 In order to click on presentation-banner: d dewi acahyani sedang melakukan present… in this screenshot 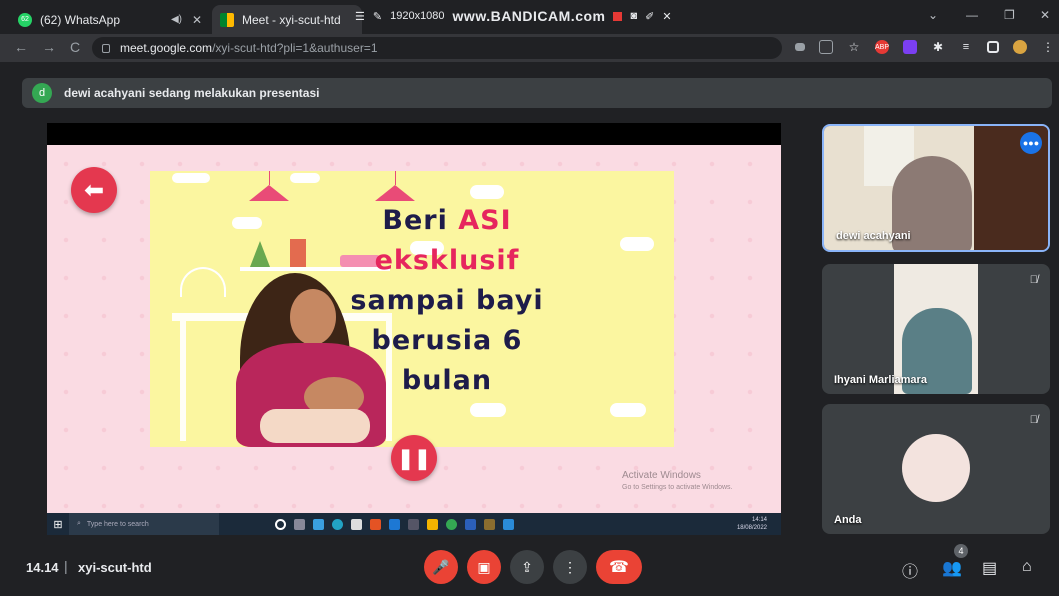, I will do `click(537, 93)`.